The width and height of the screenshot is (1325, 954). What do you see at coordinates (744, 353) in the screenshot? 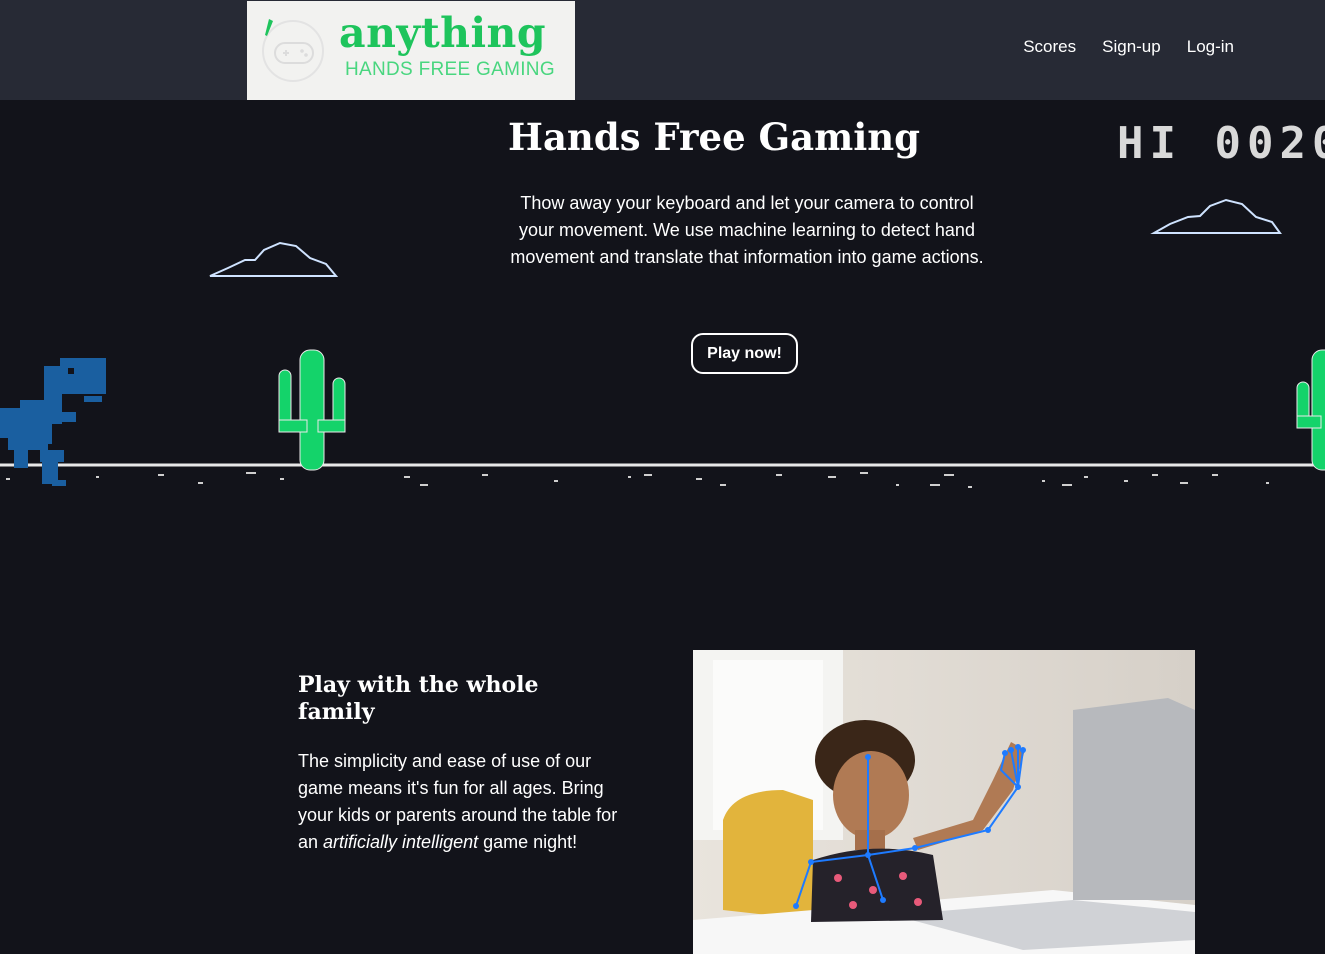
I see `play-now-button: Play now!` at bounding box center [744, 353].